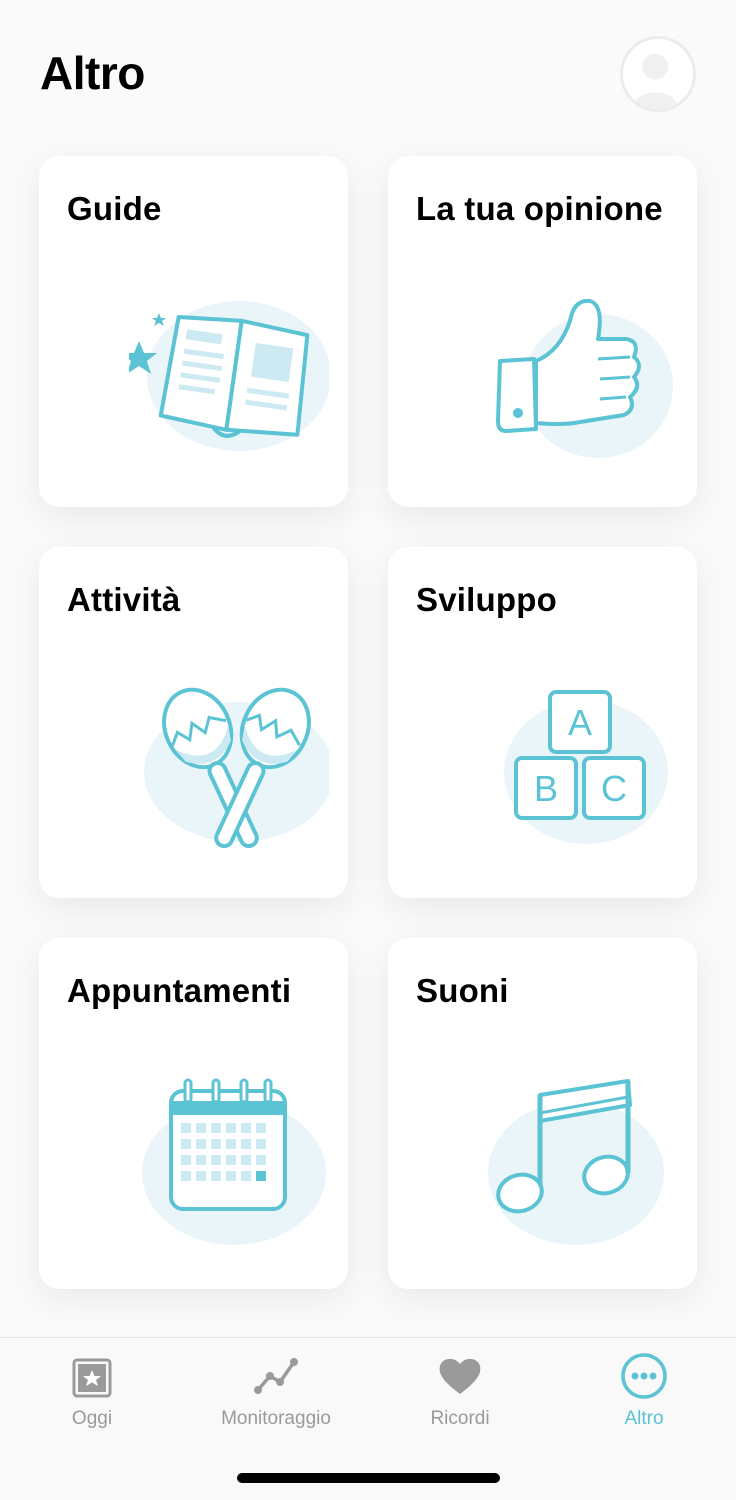 The height and width of the screenshot is (1500, 736). I want to click on card-development: Sviluppo A B C, so click(542, 722).